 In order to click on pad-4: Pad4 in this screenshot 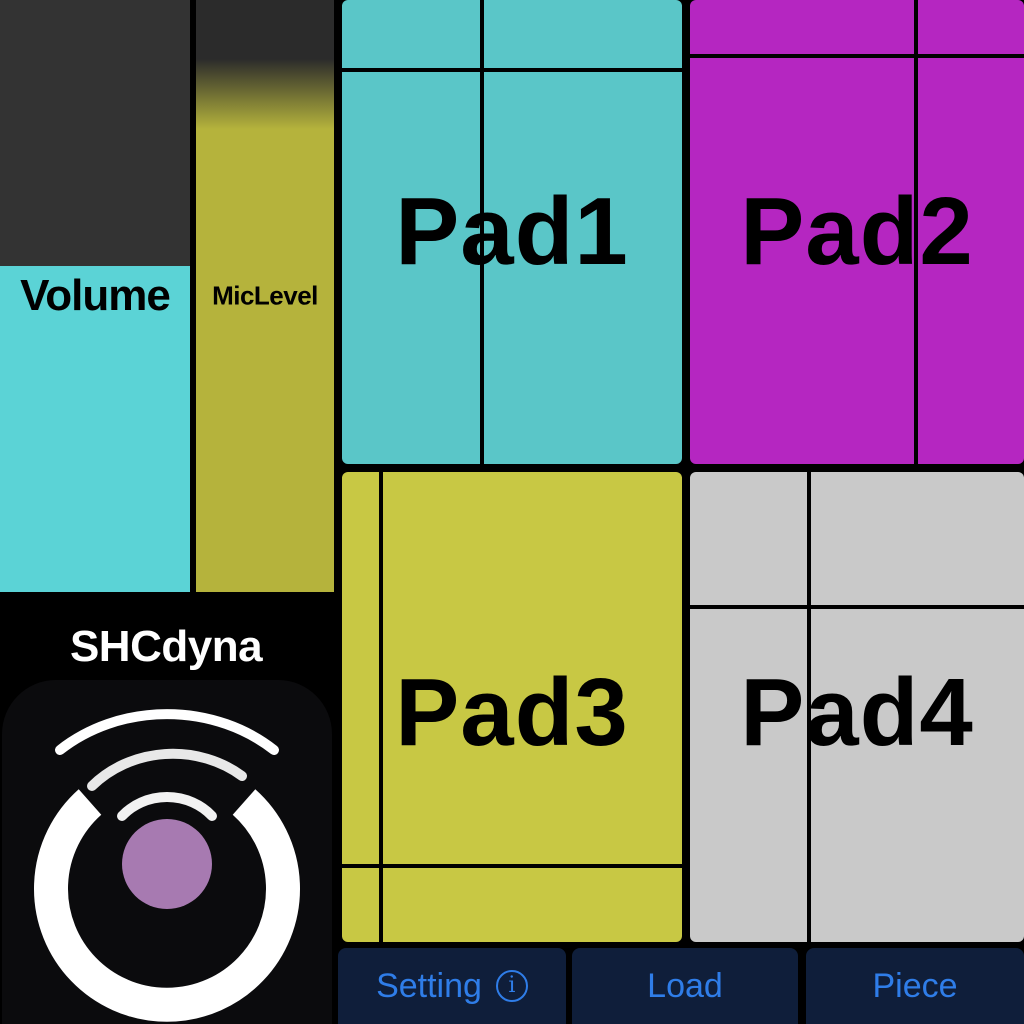, I will do `click(857, 707)`.